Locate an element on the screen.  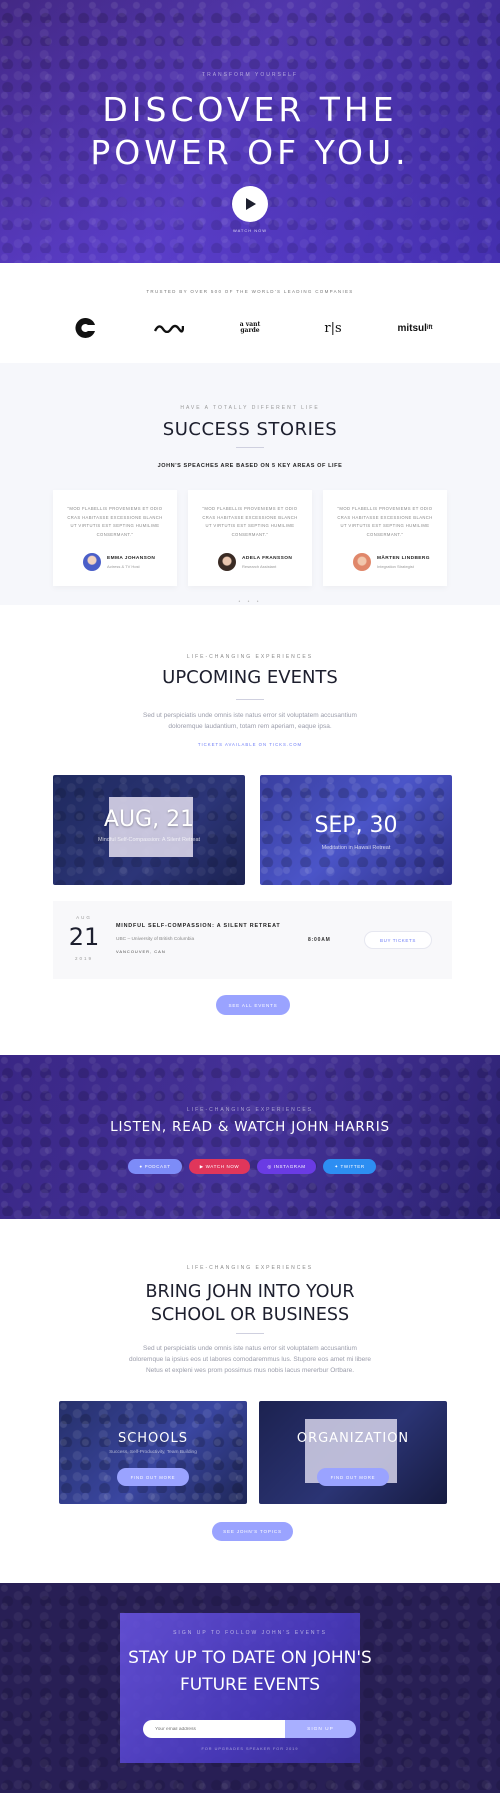
newsletter-eyebrow: SIGN UP TO FOLLOW JOHN'S EVENTS is located at coordinates (250, 1633).